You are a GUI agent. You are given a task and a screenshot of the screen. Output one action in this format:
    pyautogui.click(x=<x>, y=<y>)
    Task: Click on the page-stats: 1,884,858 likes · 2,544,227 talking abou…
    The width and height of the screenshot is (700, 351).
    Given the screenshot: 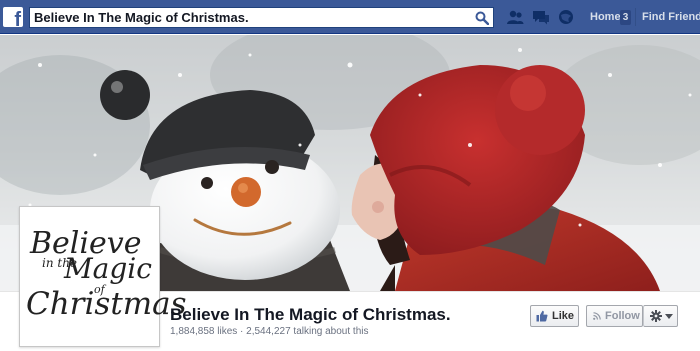 What is the action you would take?
    pyautogui.click(x=269, y=331)
    